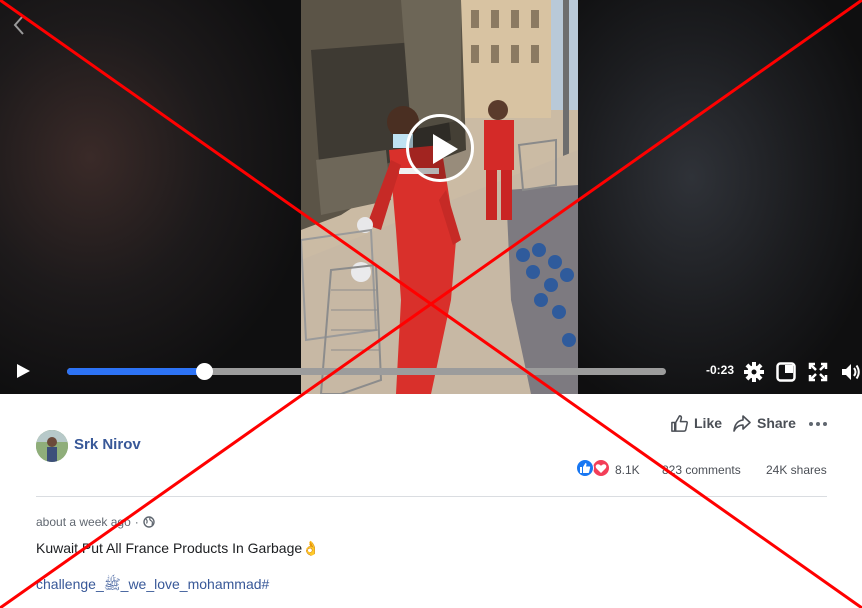 This screenshot has width=862, height=608. Describe the element at coordinates (205, 371) in the screenshot. I see `video-progress-handle` at that location.